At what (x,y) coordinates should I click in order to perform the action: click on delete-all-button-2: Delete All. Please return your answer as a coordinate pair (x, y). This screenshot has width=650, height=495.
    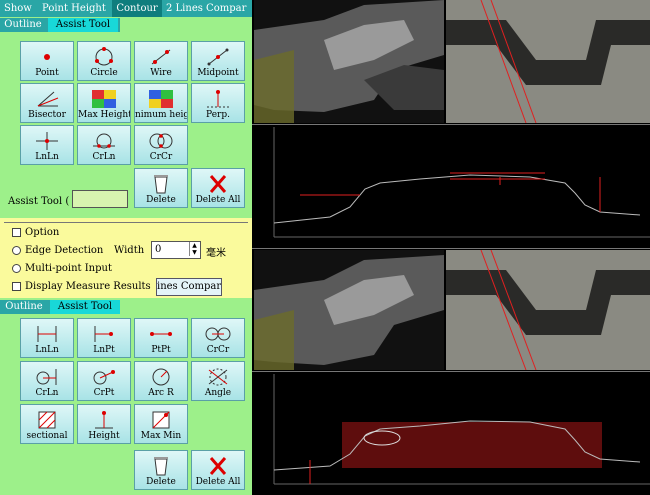
    Looking at the image, I should click on (218, 470).